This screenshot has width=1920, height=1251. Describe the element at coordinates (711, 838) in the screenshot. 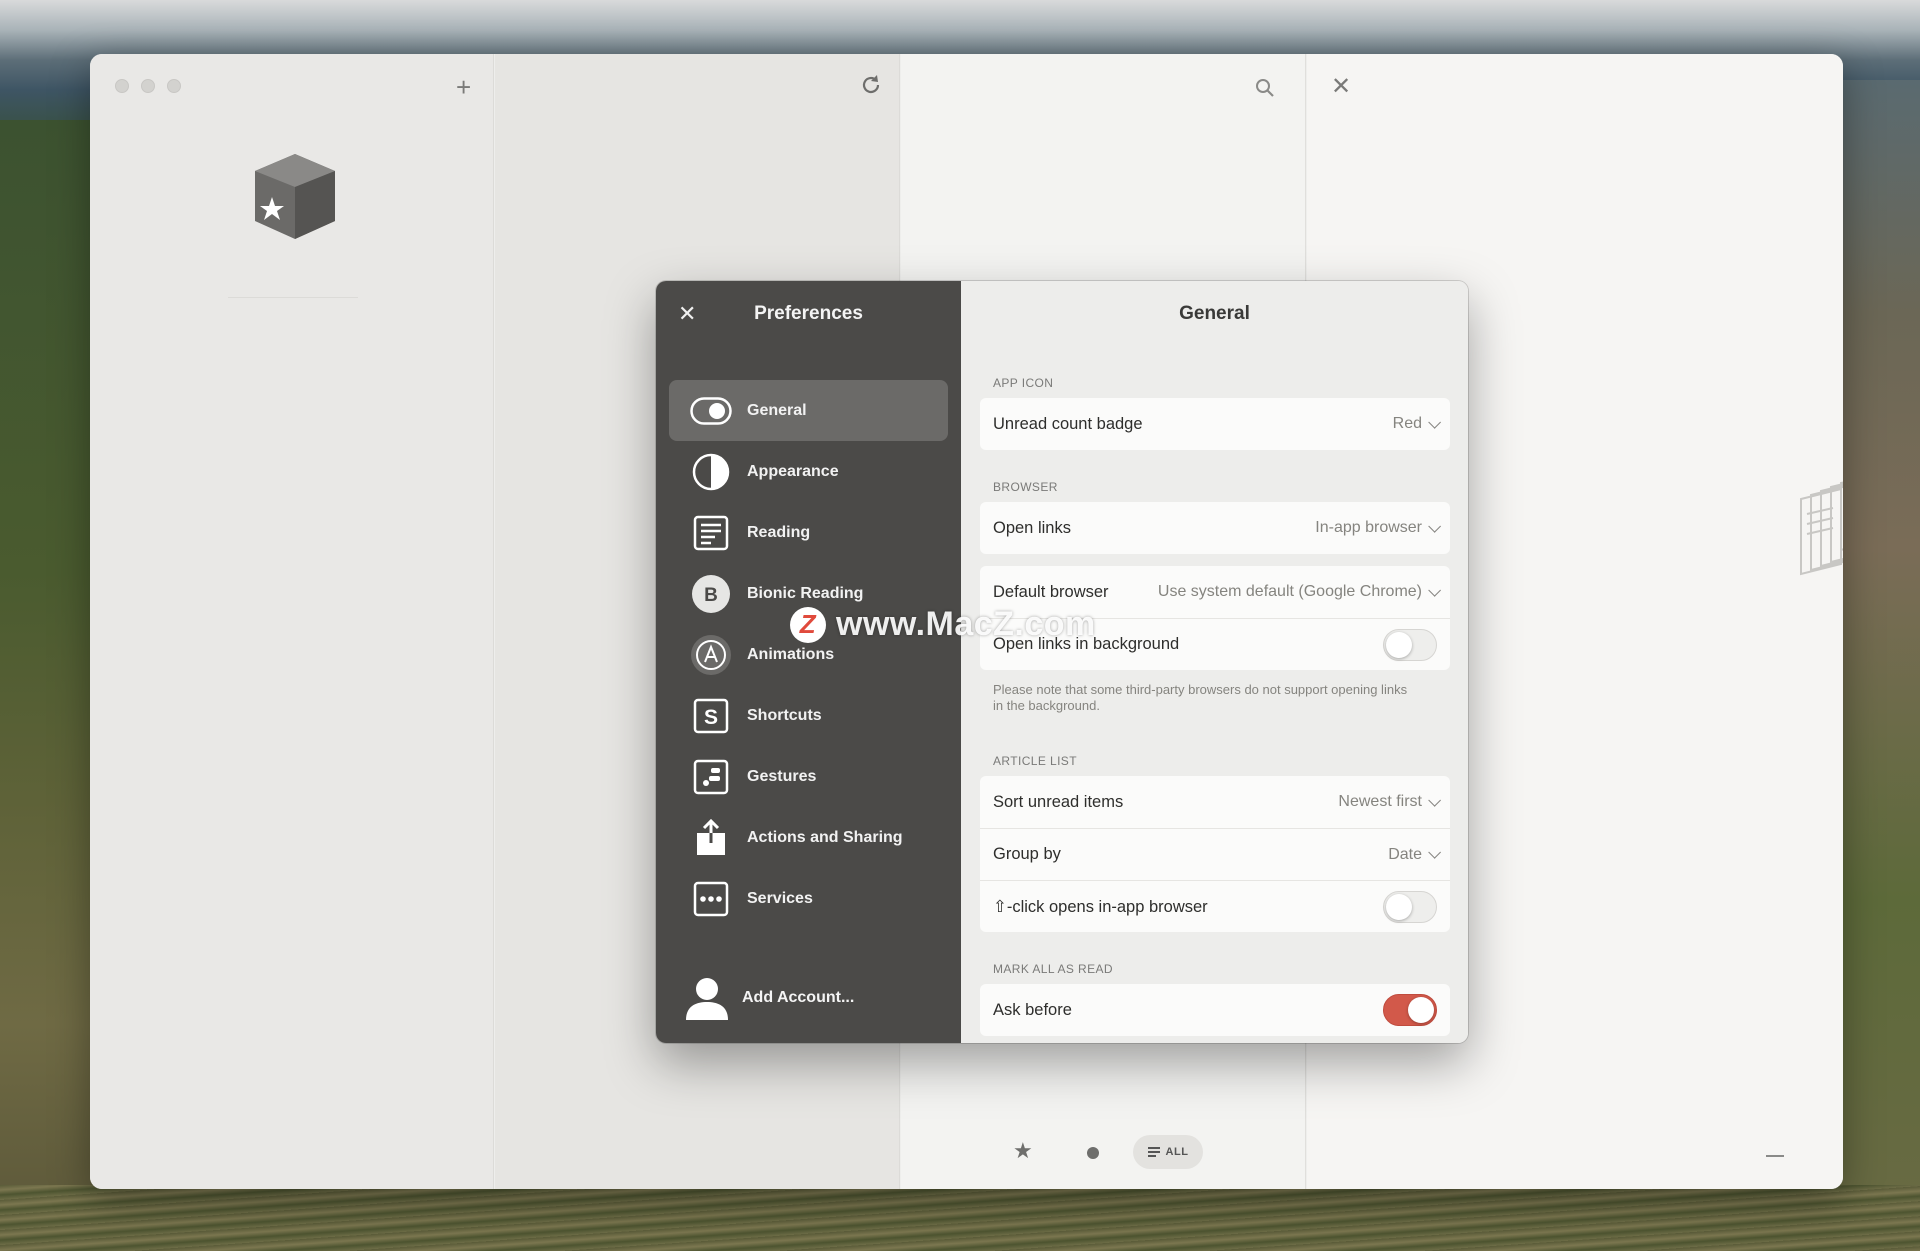

I see `share-icon` at that location.